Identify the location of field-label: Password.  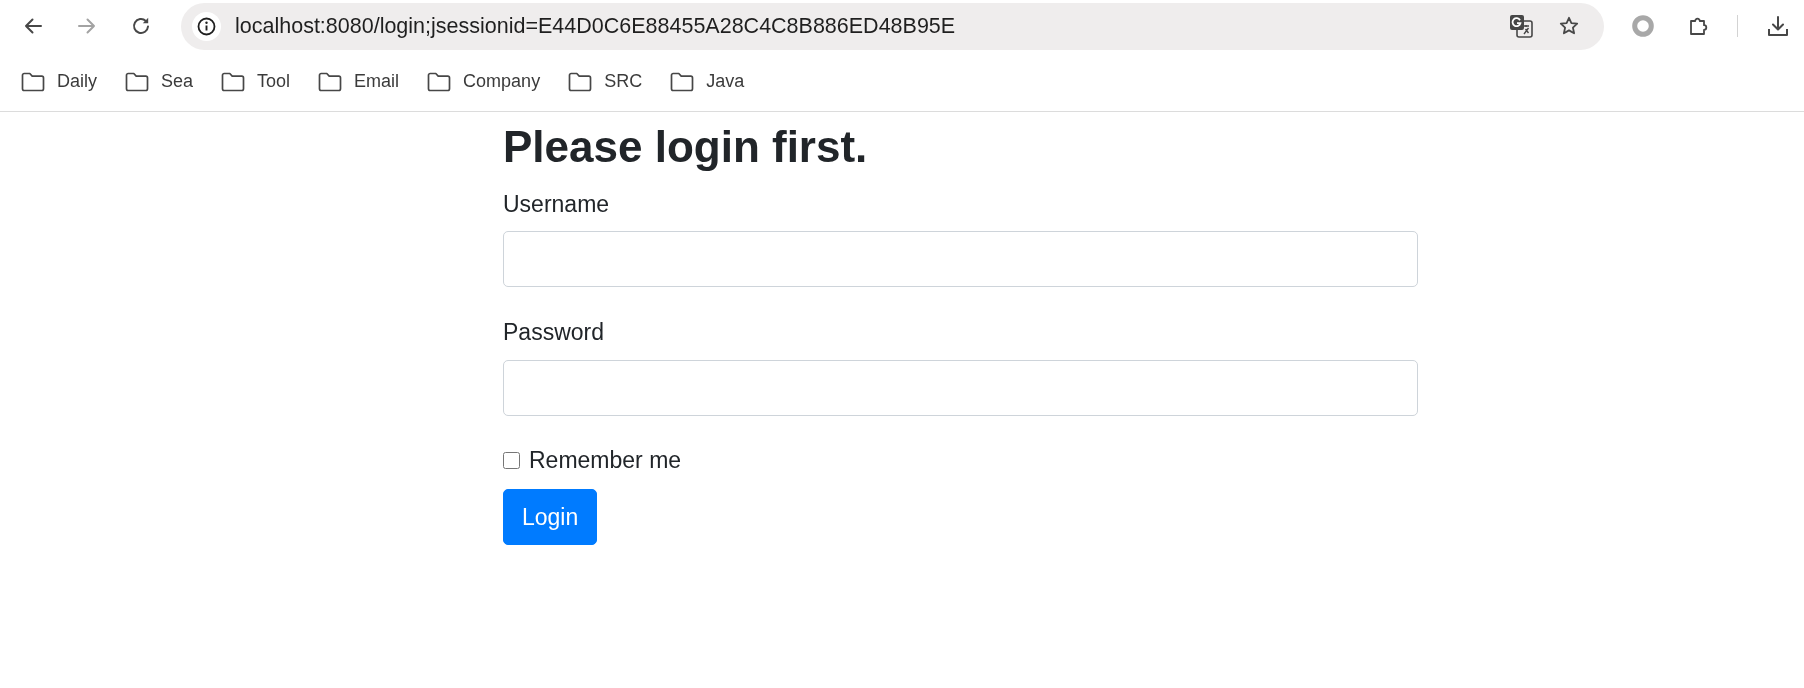
(554, 333).